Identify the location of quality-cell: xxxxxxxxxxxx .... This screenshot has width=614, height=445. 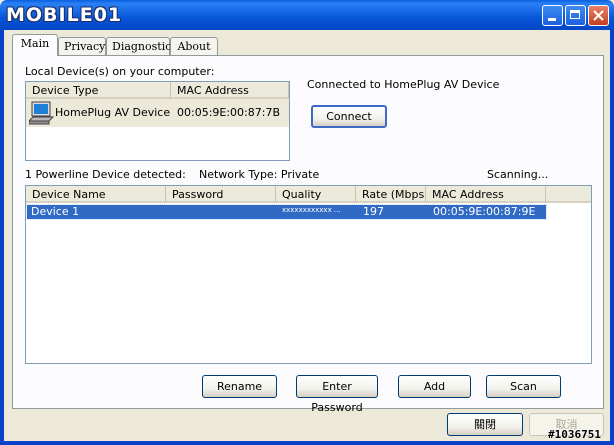
(311, 210).